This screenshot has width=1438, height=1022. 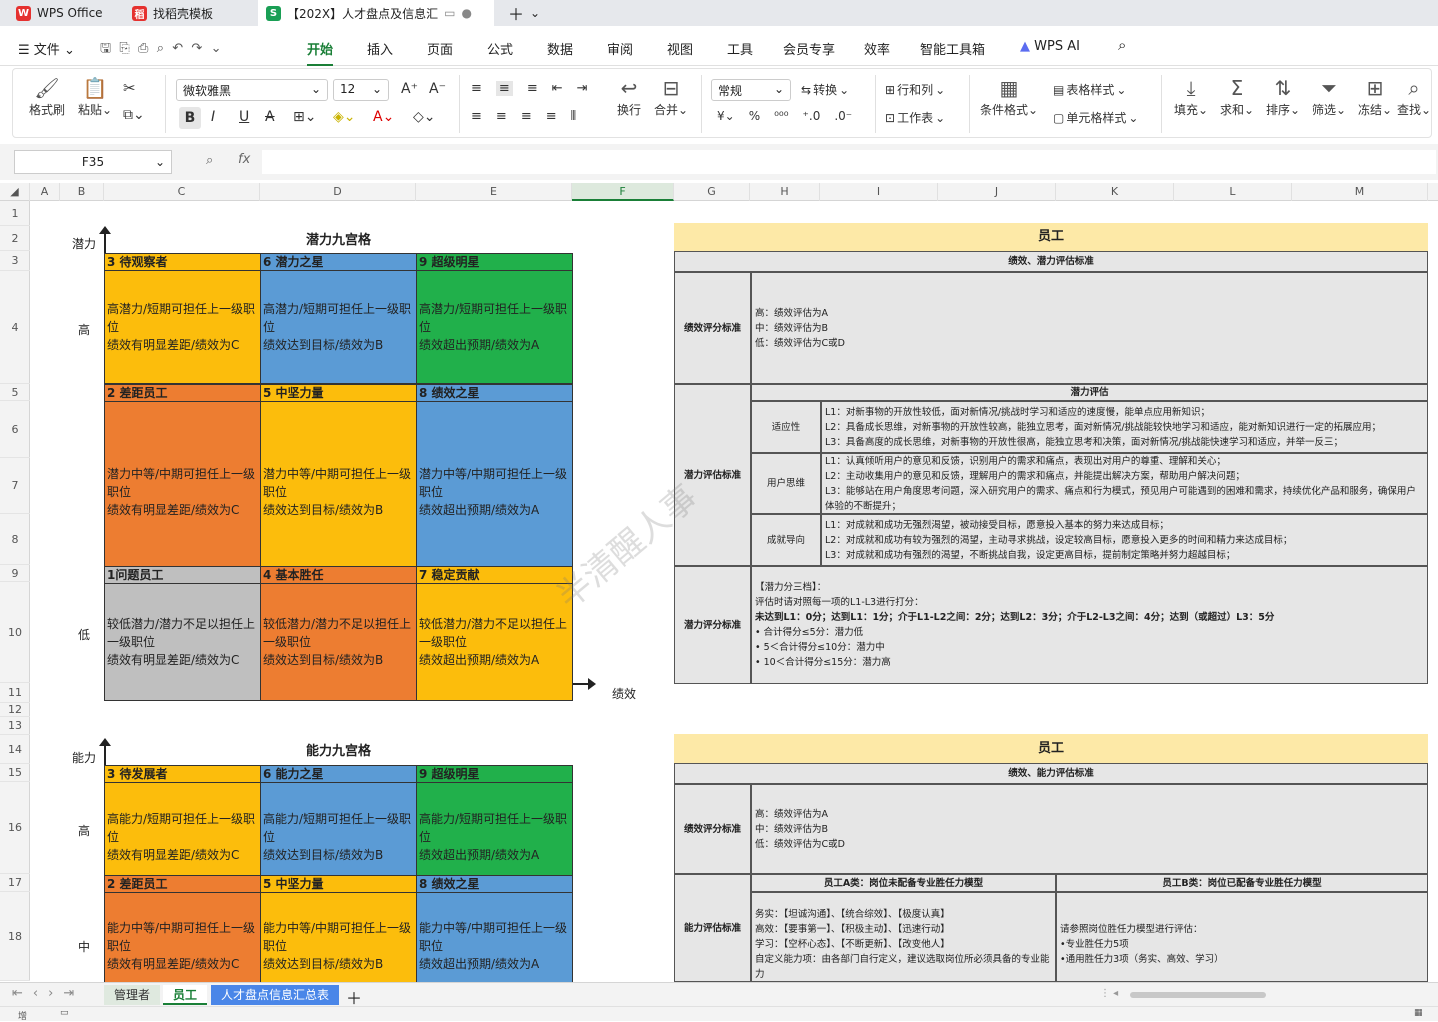 I want to click on menu-smart-toolbox: 智能工具箱, so click(x=952, y=48).